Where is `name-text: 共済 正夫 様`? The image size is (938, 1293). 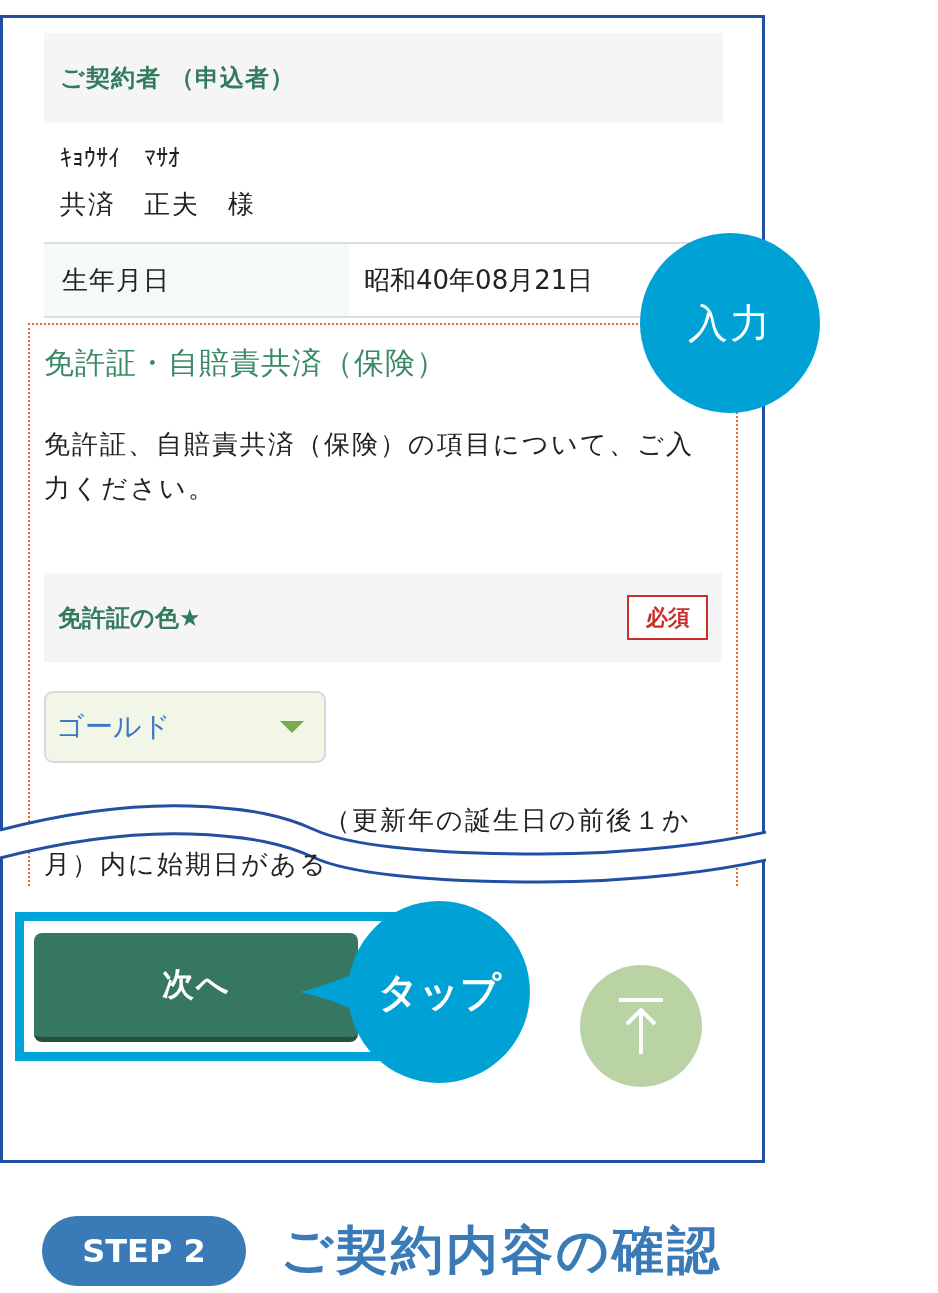 name-text: 共済 正夫 様 is located at coordinates (158, 204).